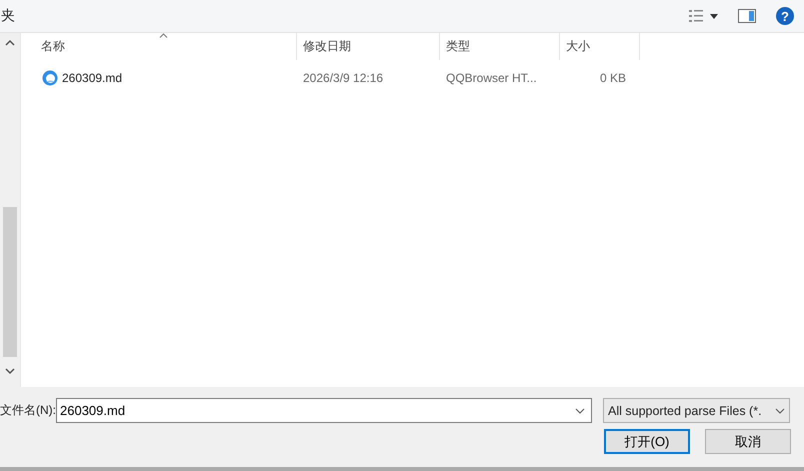 This screenshot has height=471, width=804. Describe the element at coordinates (368, 46) in the screenshot. I see `column-header: 修改日期` at that location.